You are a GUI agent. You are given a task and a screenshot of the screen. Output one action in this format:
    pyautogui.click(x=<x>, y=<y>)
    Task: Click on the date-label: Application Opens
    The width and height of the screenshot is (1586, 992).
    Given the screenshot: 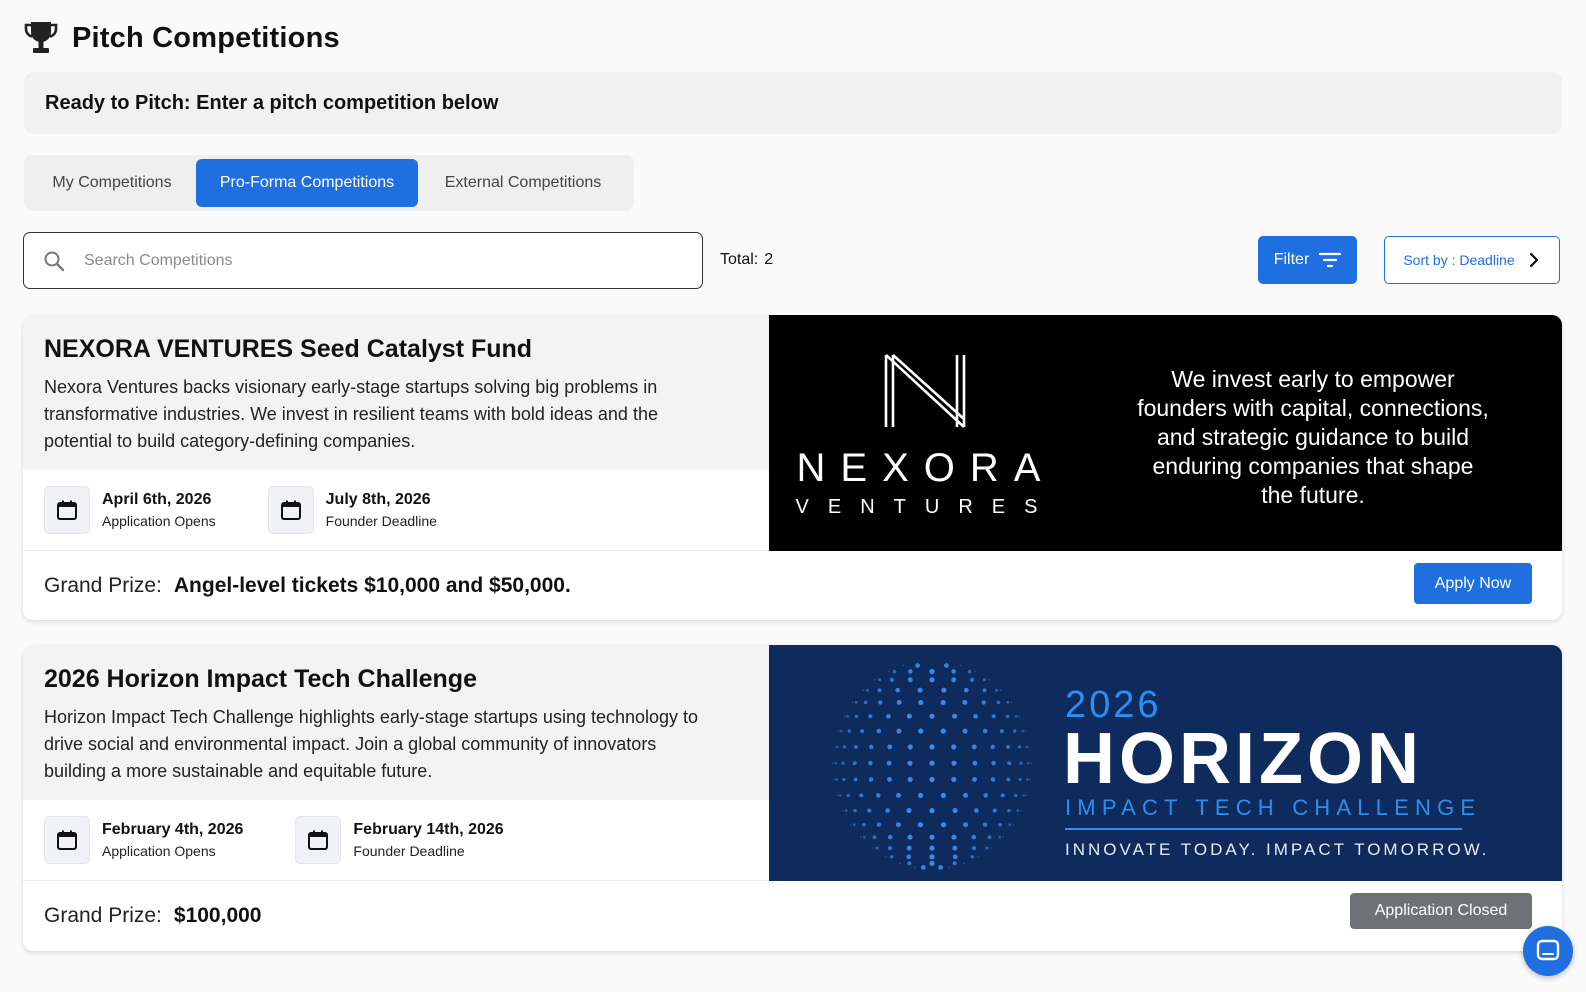 What is the action you would take?
    pyautogui.click(x=159, y=851)
    